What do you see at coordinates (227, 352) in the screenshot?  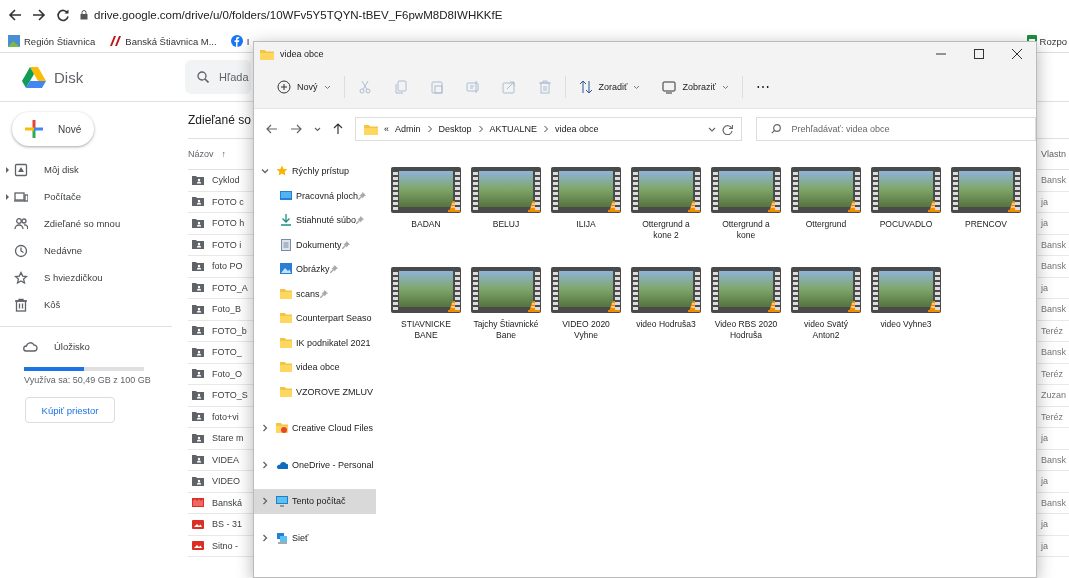 I see `file-name: FOTO_` at bounding box center [227, 352].